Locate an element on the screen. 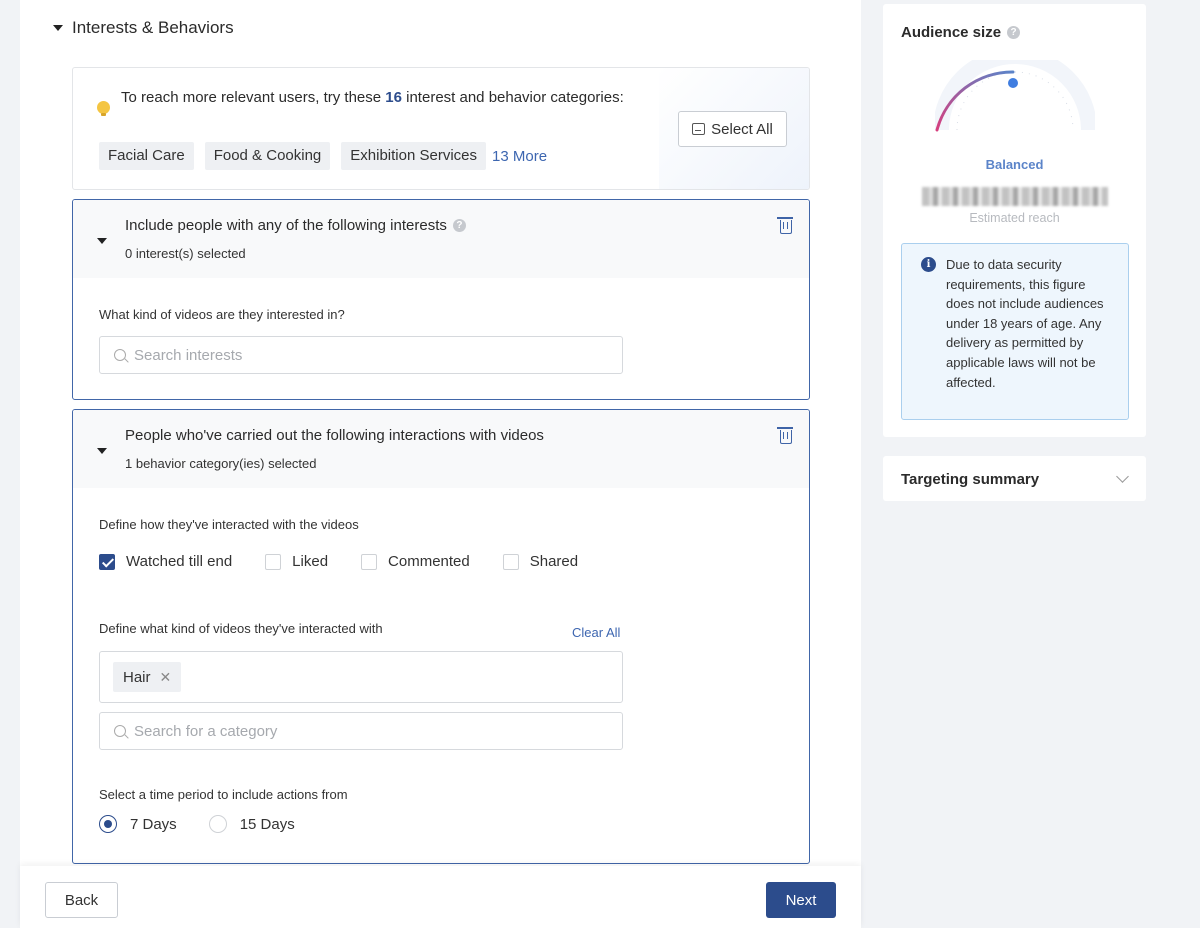 Image resolution: width=1200 pixels, height=928 pixels. category-search is located at coordinates (361, 731).